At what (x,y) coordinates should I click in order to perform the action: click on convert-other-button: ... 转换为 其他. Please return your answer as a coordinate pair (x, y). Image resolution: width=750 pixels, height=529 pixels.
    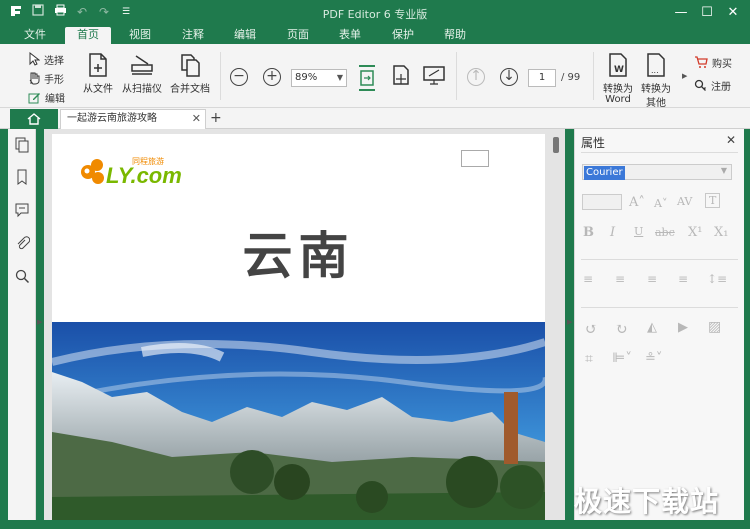
    Looking at the image, I should click on (656, 80).